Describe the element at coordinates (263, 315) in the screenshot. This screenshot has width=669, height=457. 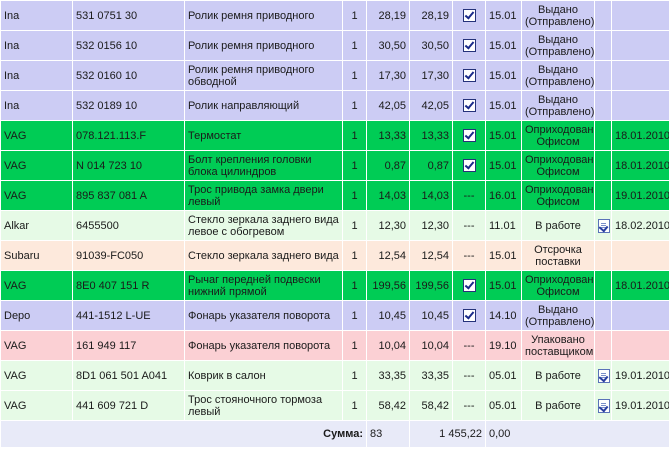
I see `name-cell: Фонарь указателя поворота` at that location.